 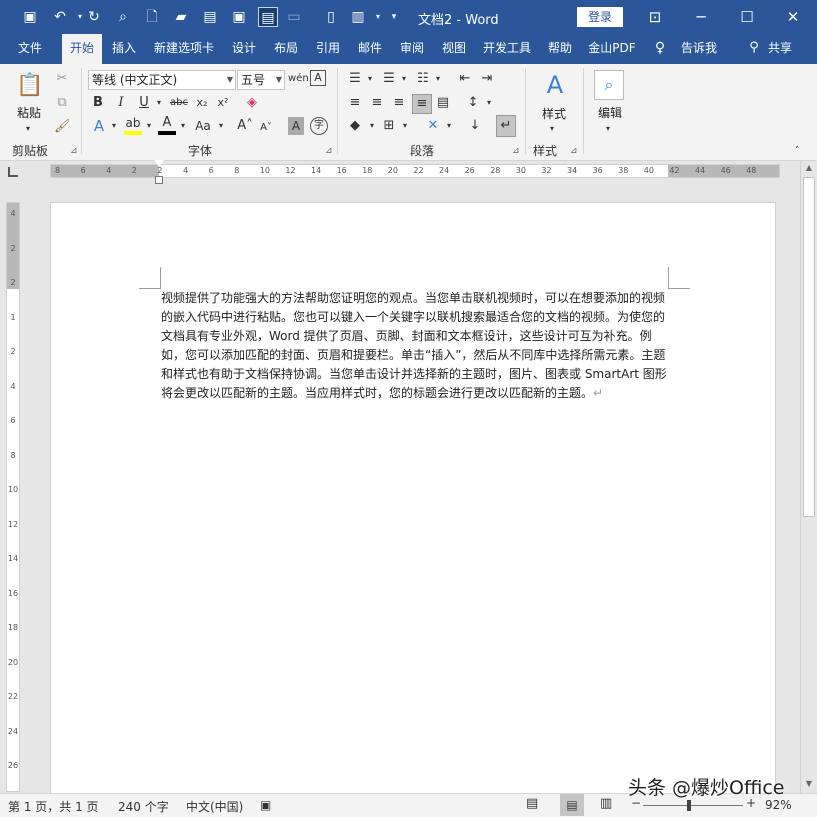 What do you see at coordinates (184, 49) in the screenshot?
I see `tab-new-tab: 新建选项卡` at bounding box center [184, 49].